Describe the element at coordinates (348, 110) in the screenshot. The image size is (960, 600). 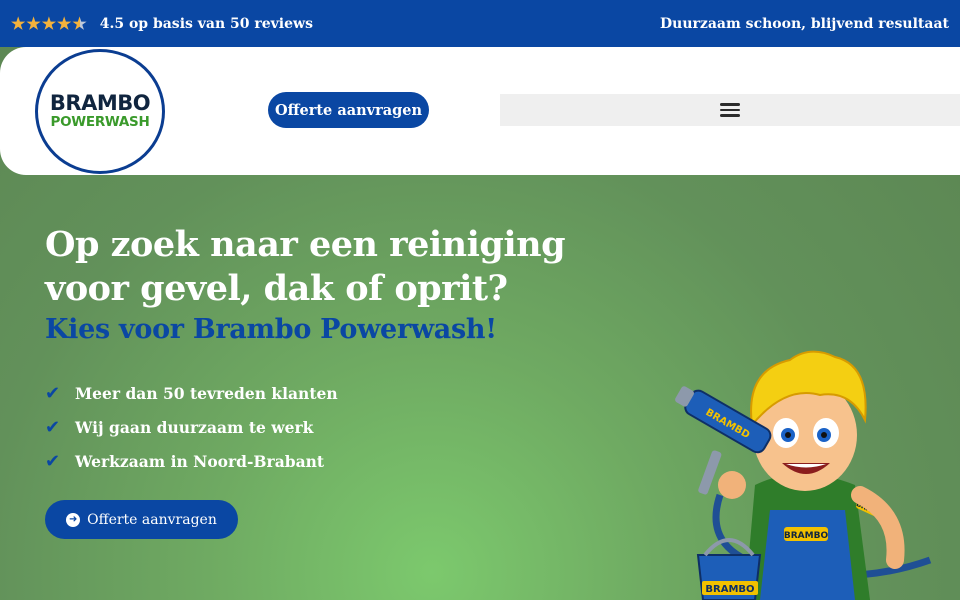
I see `header-quote-button: Offerte aanvragen` at that location.